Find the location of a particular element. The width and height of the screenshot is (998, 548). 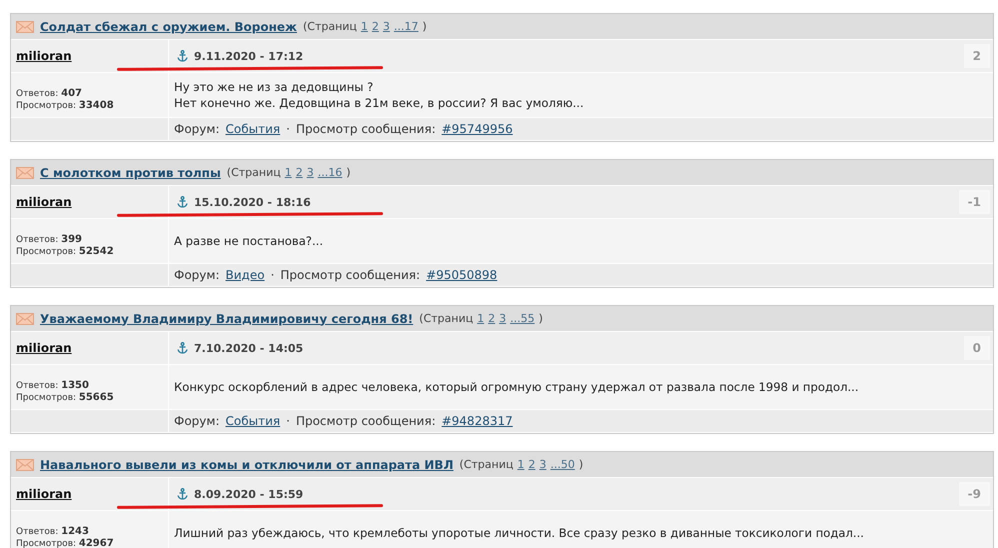

post-link: #95749956 is located at coordinates (477, 129).